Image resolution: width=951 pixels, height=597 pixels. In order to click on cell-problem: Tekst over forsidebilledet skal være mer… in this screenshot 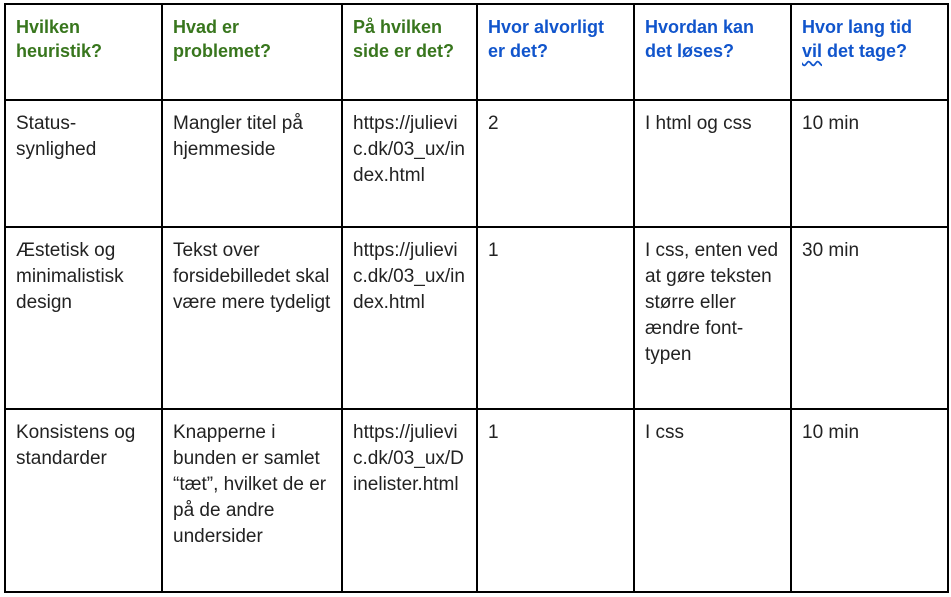, I will do `click(252, 318)`.